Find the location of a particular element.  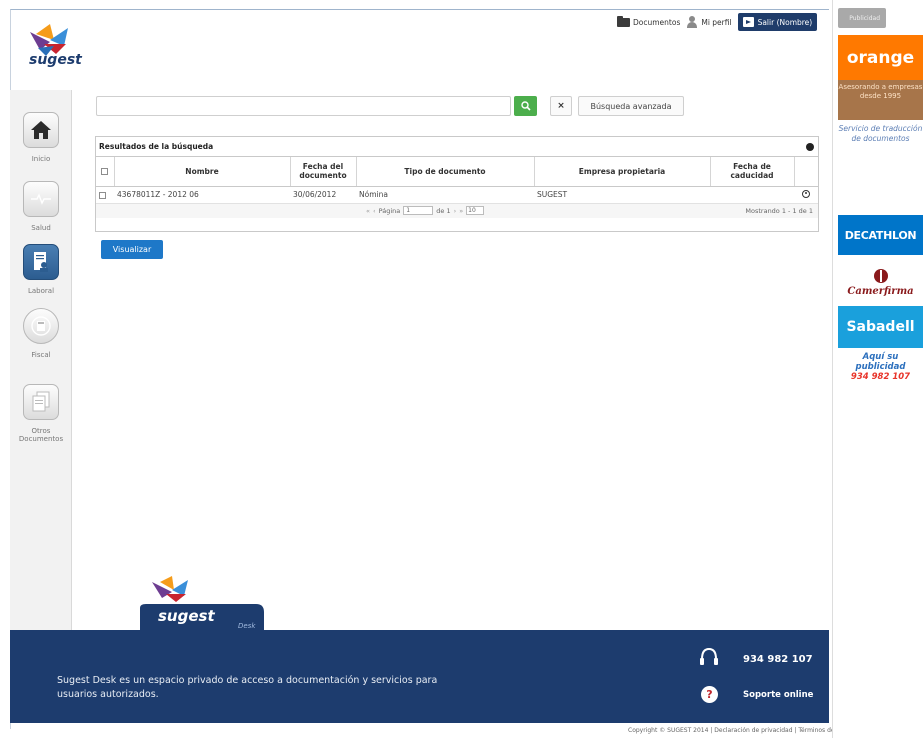

row-select-cell is located at coordinates (105, 195).